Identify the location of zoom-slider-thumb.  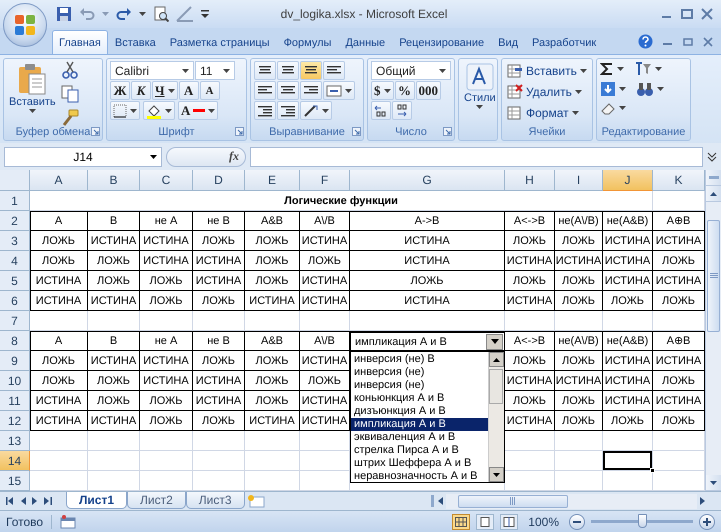
(642, 521).